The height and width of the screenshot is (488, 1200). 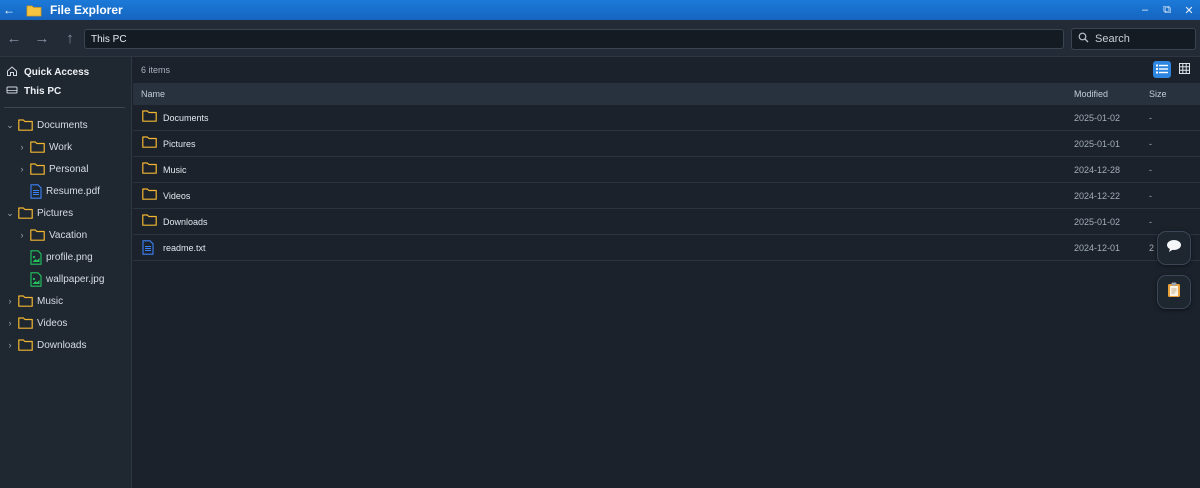 I want to click on table-row: Pictures 2025-01-01 -, so click(x=666, y=144).